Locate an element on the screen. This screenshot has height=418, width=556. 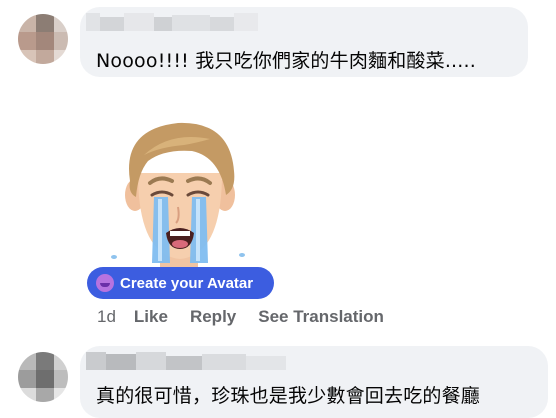
comment-actions: 1d Like Reply See Translation is located at coordinates (251, 317).